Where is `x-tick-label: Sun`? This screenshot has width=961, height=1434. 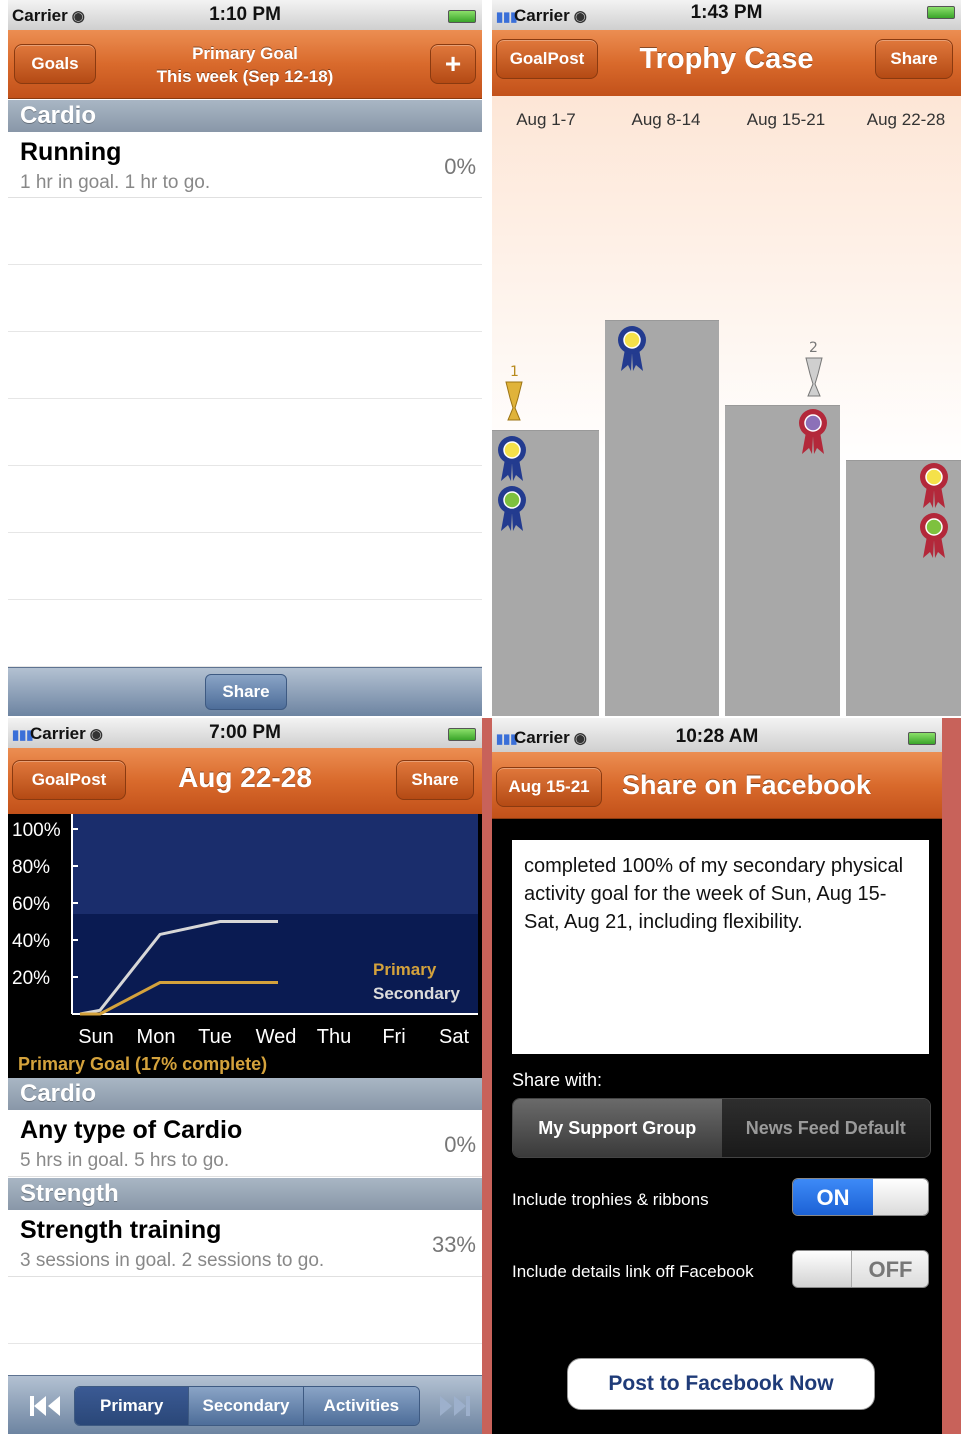 x-tick-label: Sun is located at coordinates (96, 1037).